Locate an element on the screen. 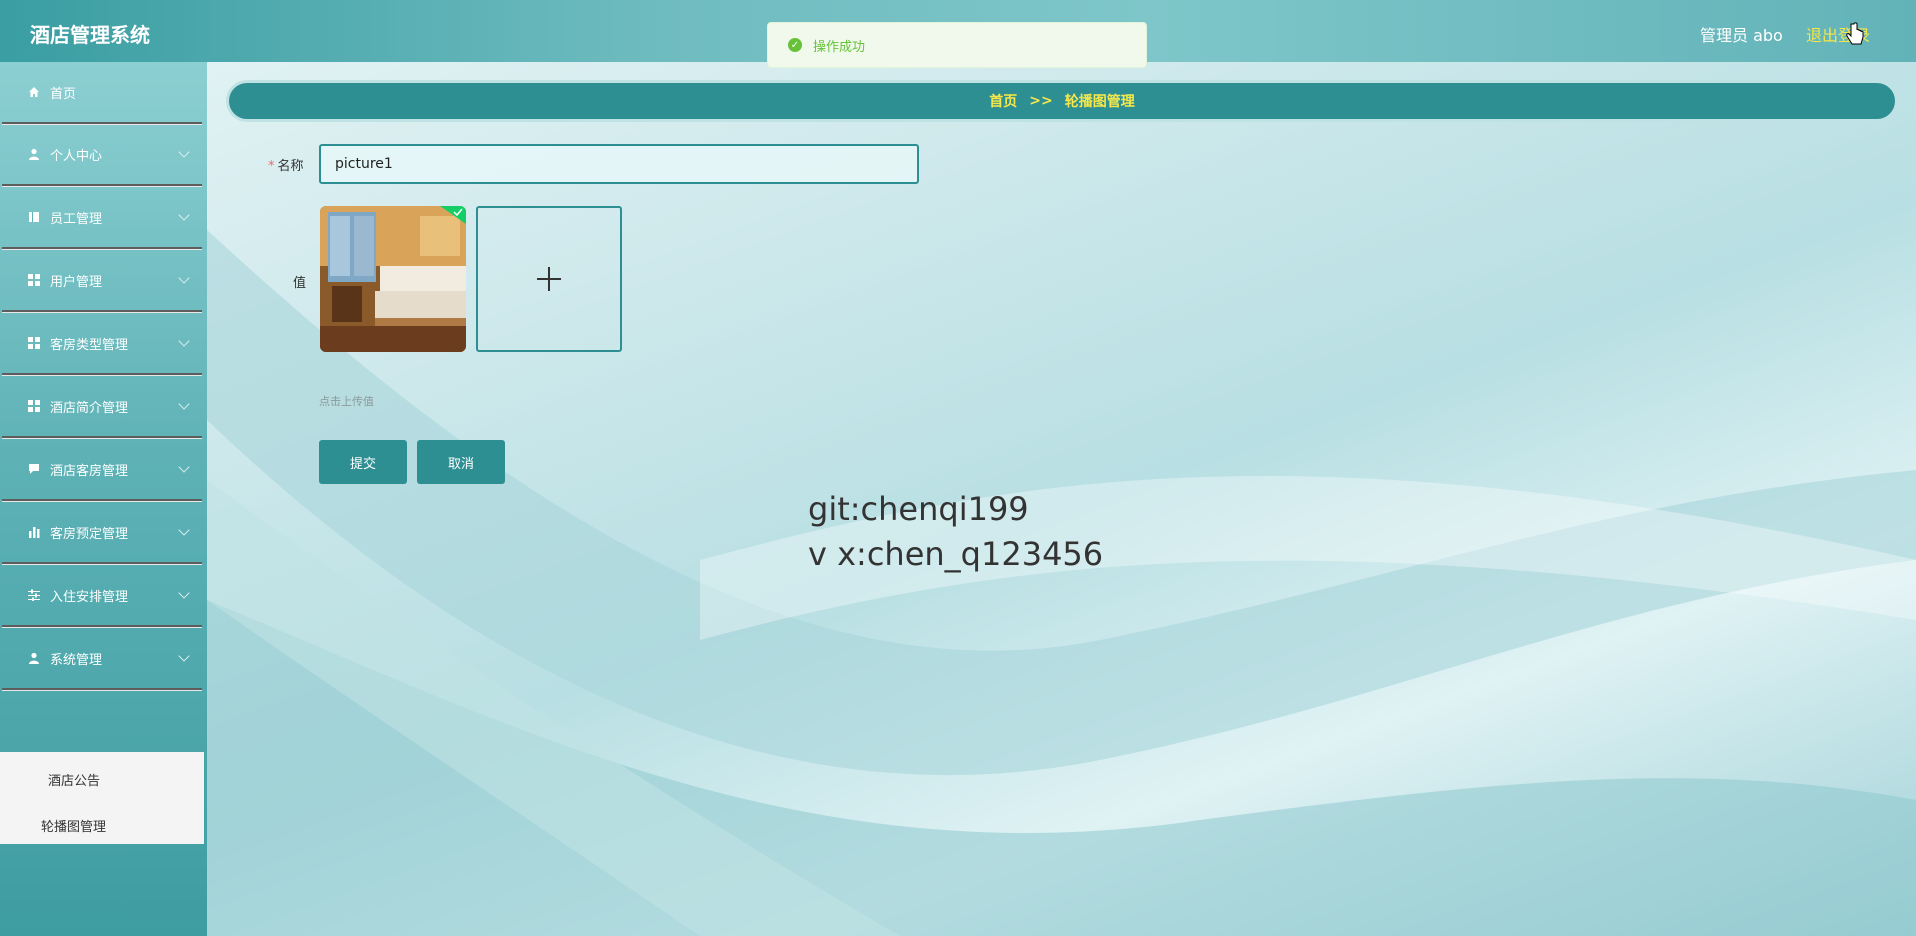 The width and height of the screenshot is (1916, 936). app-title: 酒店管理系统 is located at coordinates (90, 35).